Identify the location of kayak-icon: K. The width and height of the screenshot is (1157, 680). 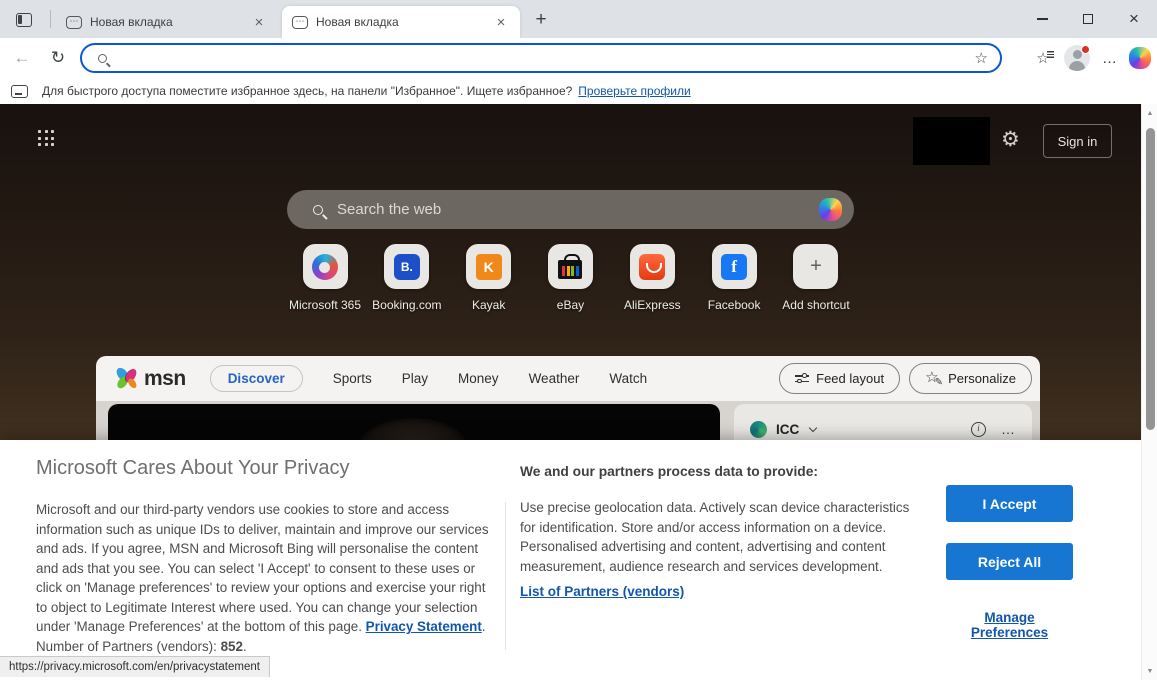
(488, 266).